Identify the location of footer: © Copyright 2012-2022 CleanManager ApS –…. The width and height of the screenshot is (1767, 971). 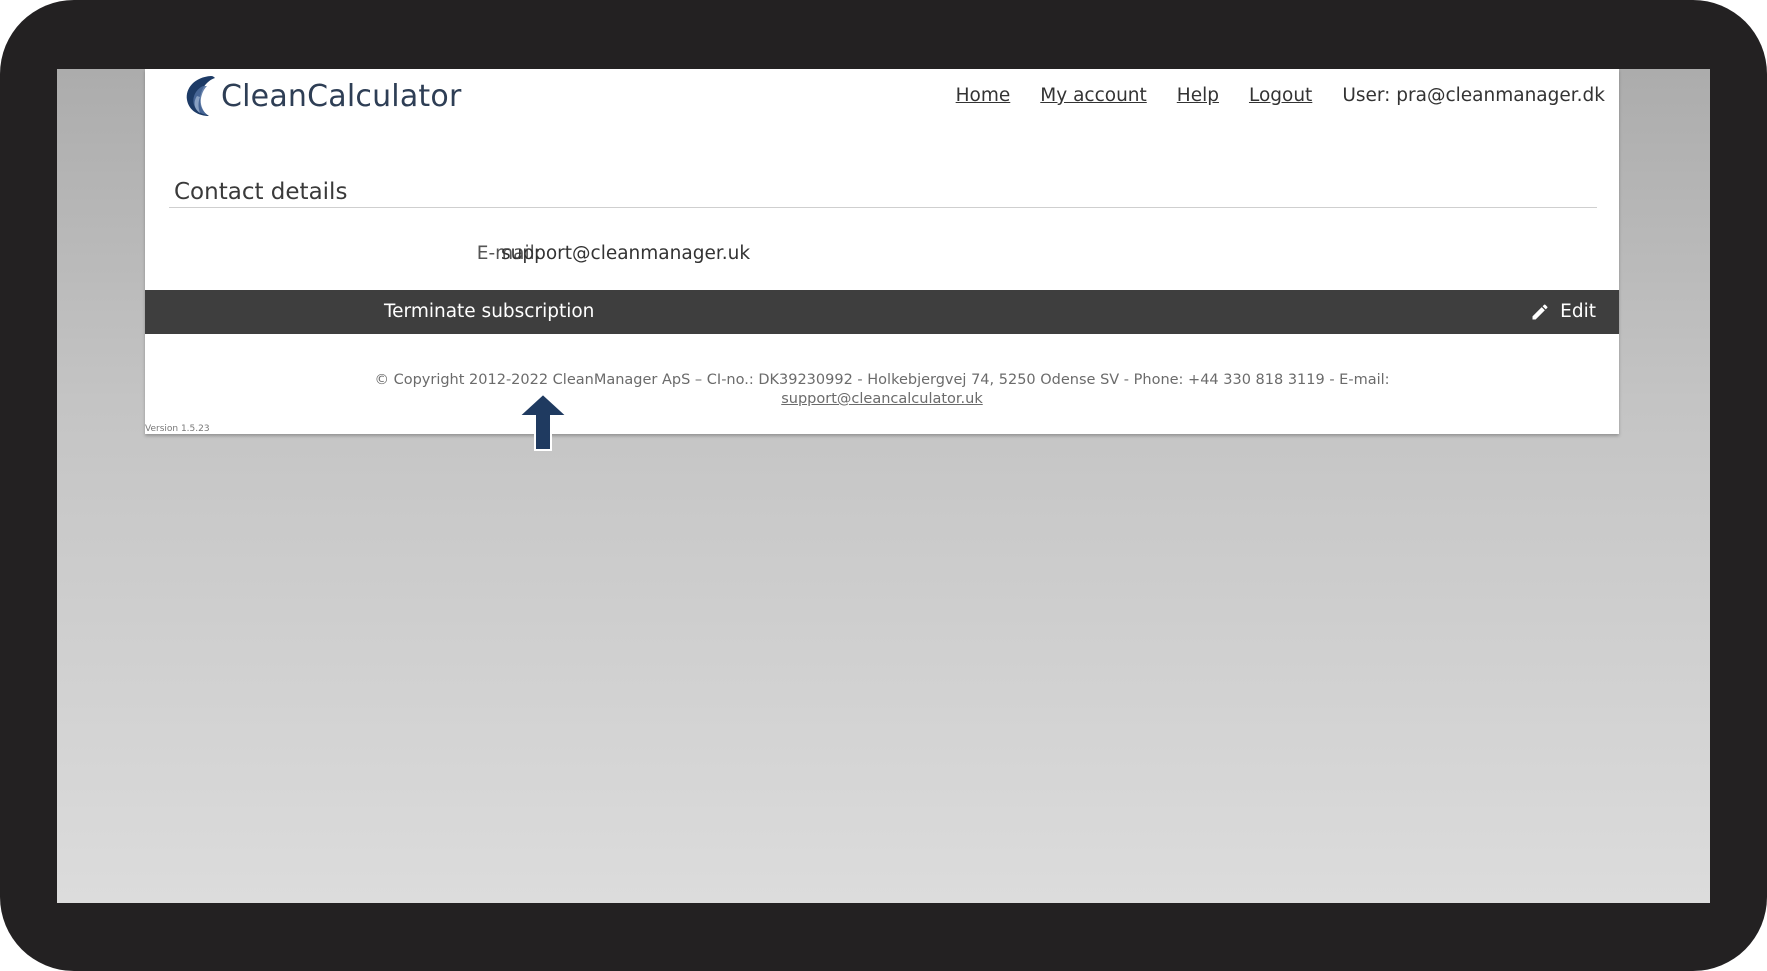
(882, 390).